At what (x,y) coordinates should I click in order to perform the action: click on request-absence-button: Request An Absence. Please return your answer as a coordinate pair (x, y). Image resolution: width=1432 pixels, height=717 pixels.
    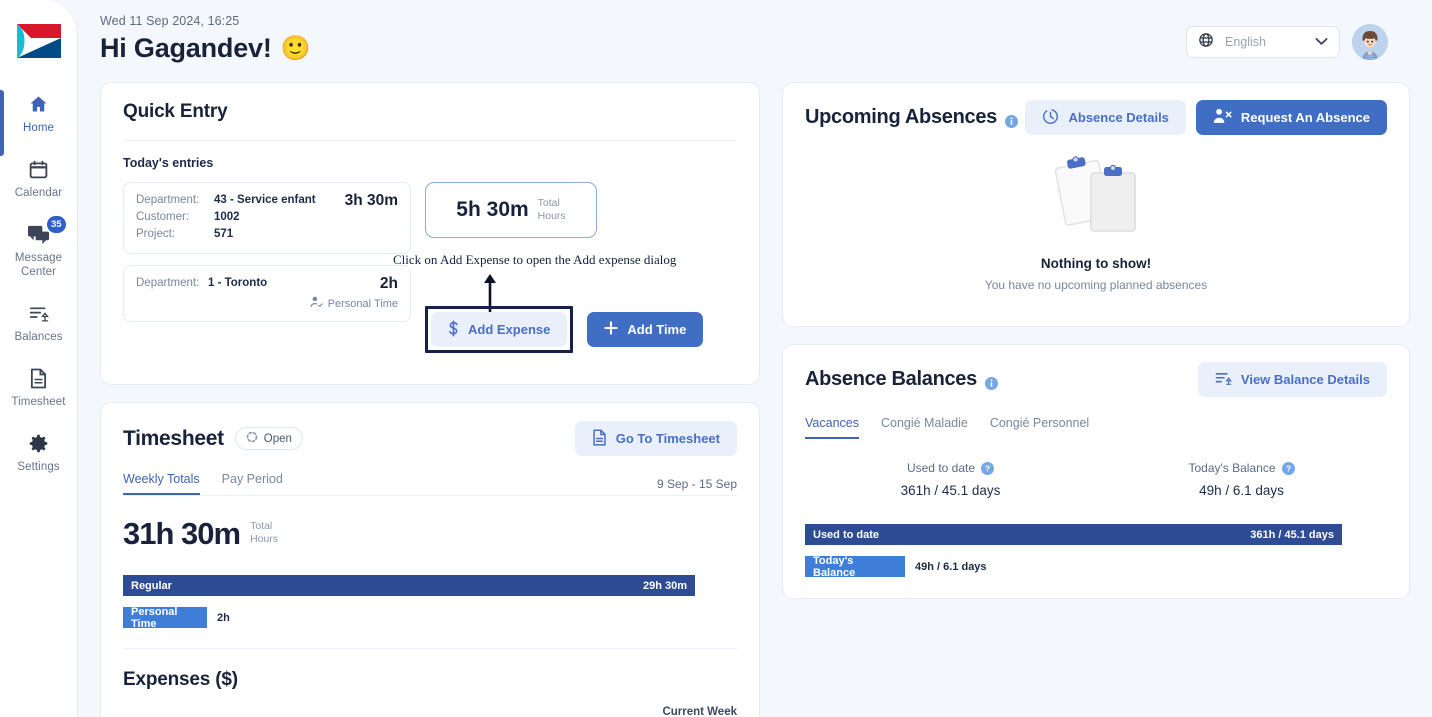
    Looking at the image, I should click on (1291, 117).